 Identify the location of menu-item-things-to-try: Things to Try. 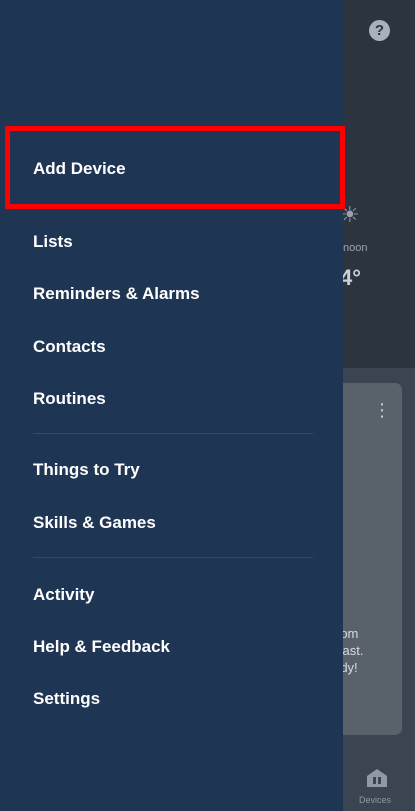
(86, 470).